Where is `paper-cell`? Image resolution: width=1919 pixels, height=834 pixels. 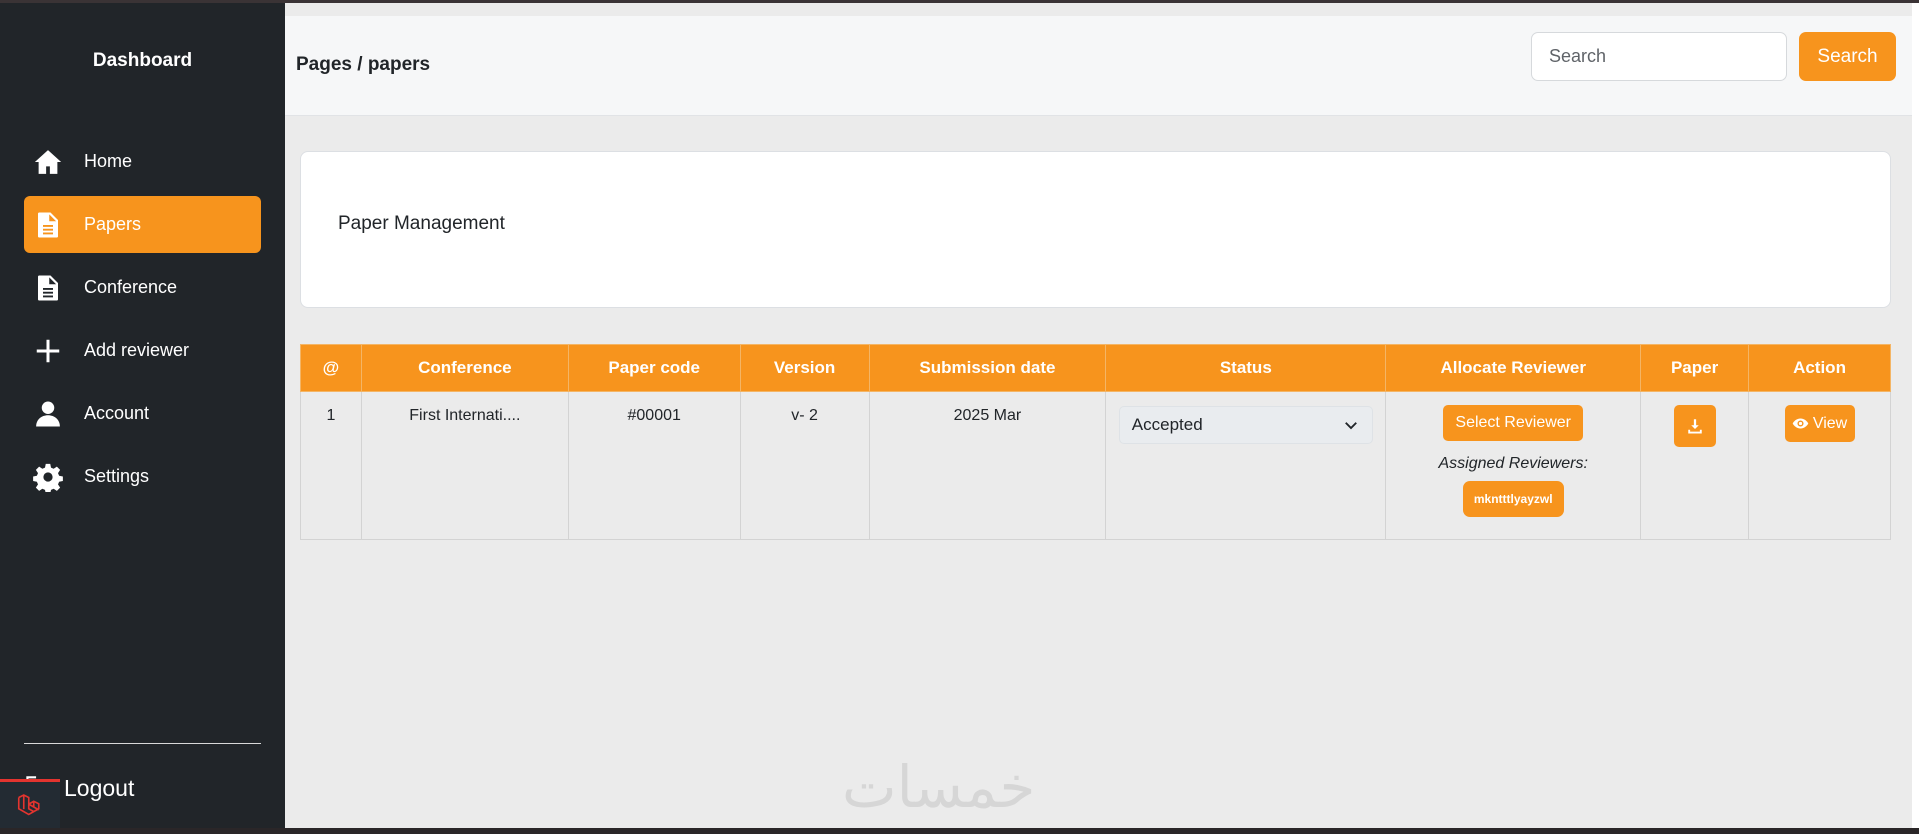
paper-cell is located at coordinates (1695, 465).